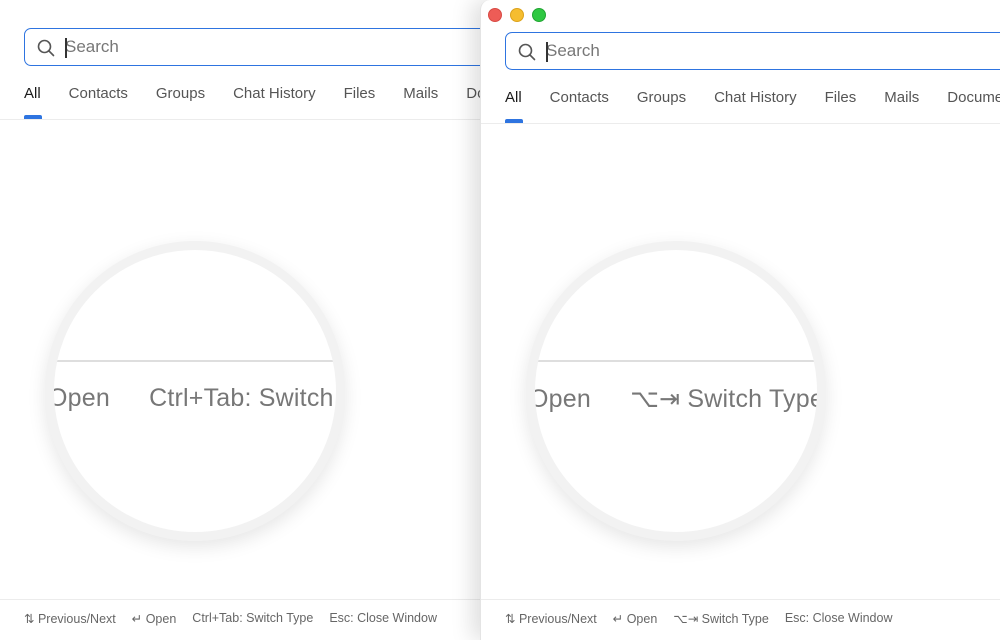 Image resolution: width=1000 pixels, height=640 pixels. I want to click on hint-switch-type: ⌥⇥ Switch Type, so click(721, 619).